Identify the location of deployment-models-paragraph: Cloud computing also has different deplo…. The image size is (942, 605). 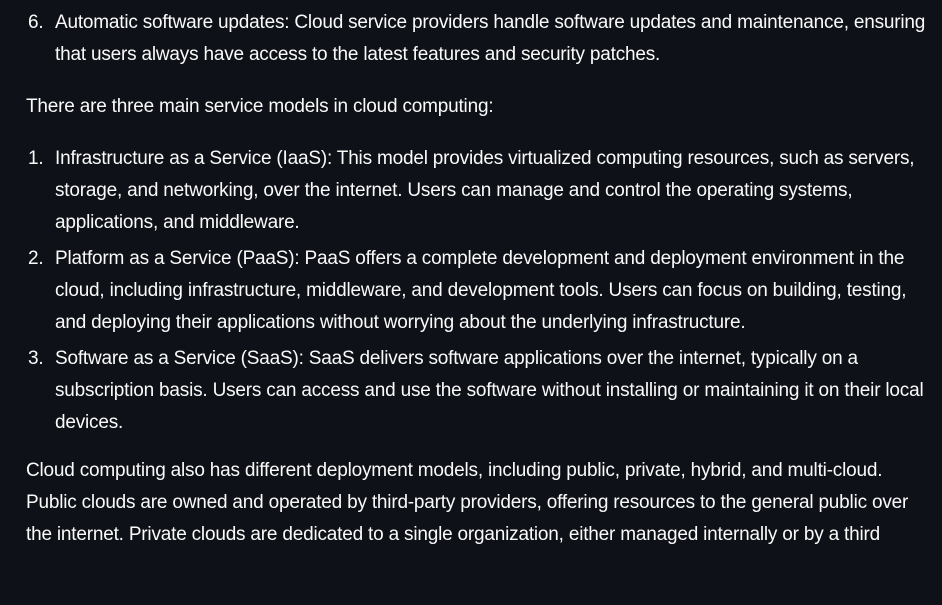
(467, 502).